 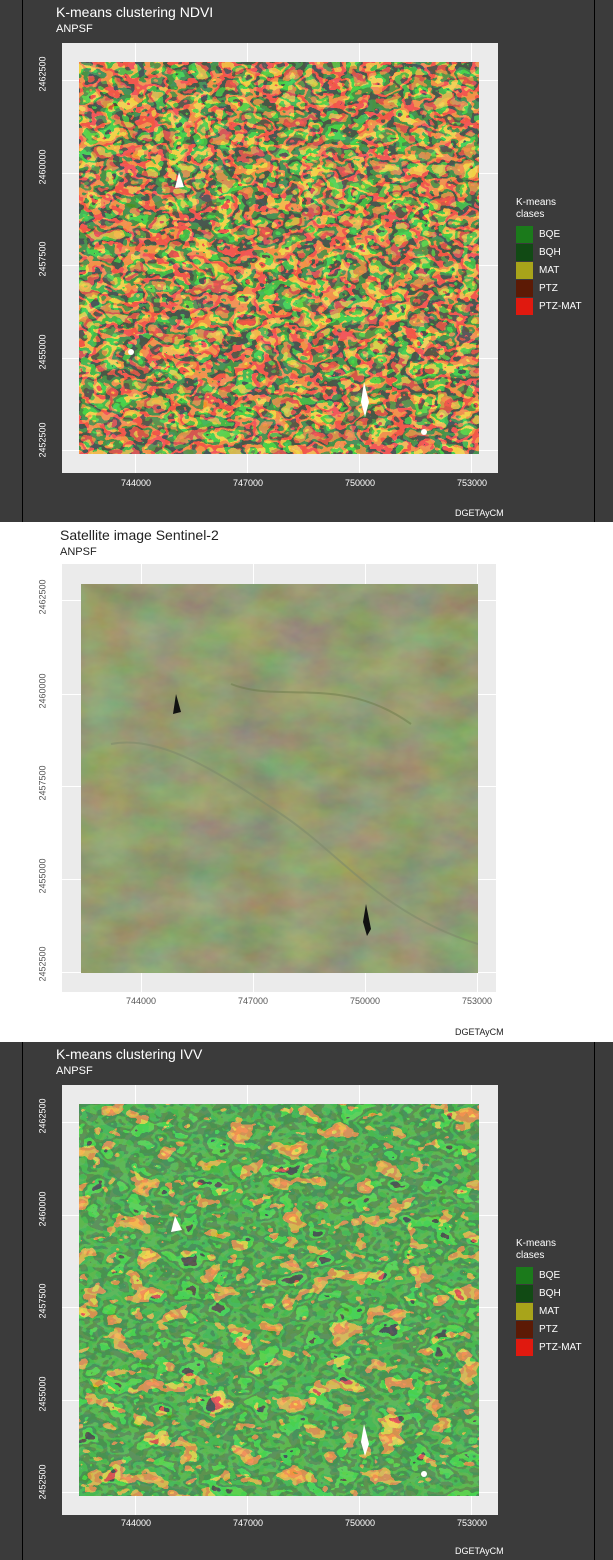 I want to click on map-title: K-means clustering IVV, so click(x=129, y=1054).